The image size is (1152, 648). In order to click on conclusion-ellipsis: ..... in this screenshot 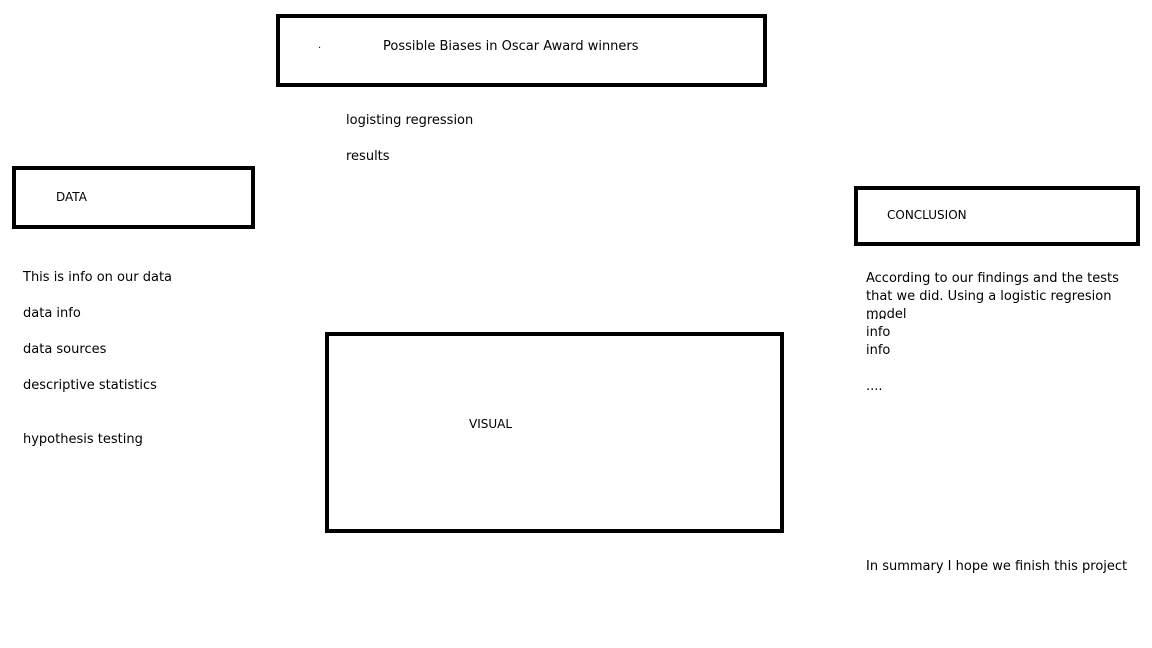, I will do `click(876, 315)`.